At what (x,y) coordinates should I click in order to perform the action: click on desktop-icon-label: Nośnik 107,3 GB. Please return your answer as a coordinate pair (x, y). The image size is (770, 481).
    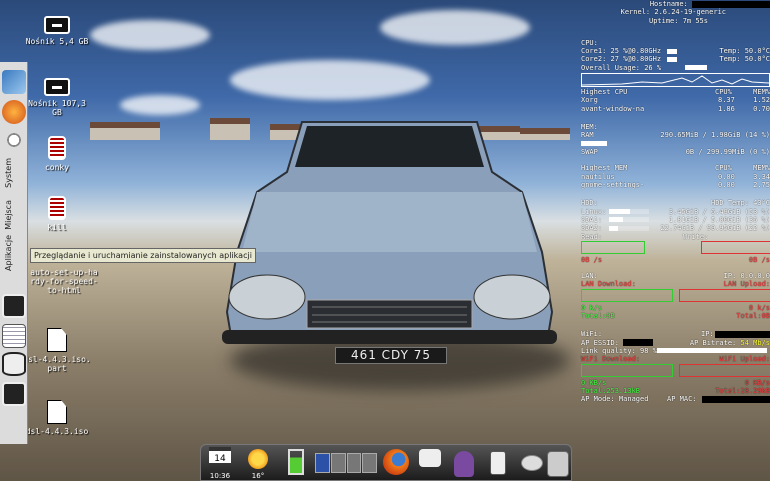
    Looking at the image, I should click on (57, 108).